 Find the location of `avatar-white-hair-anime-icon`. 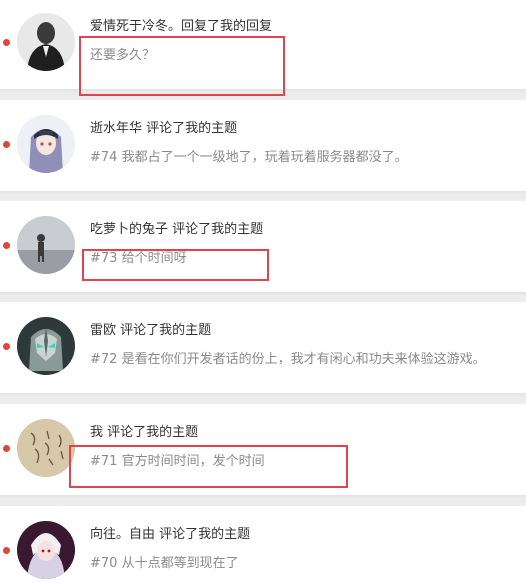

avatar-white-hair-anime-icon is located at coordinates (46, 550).